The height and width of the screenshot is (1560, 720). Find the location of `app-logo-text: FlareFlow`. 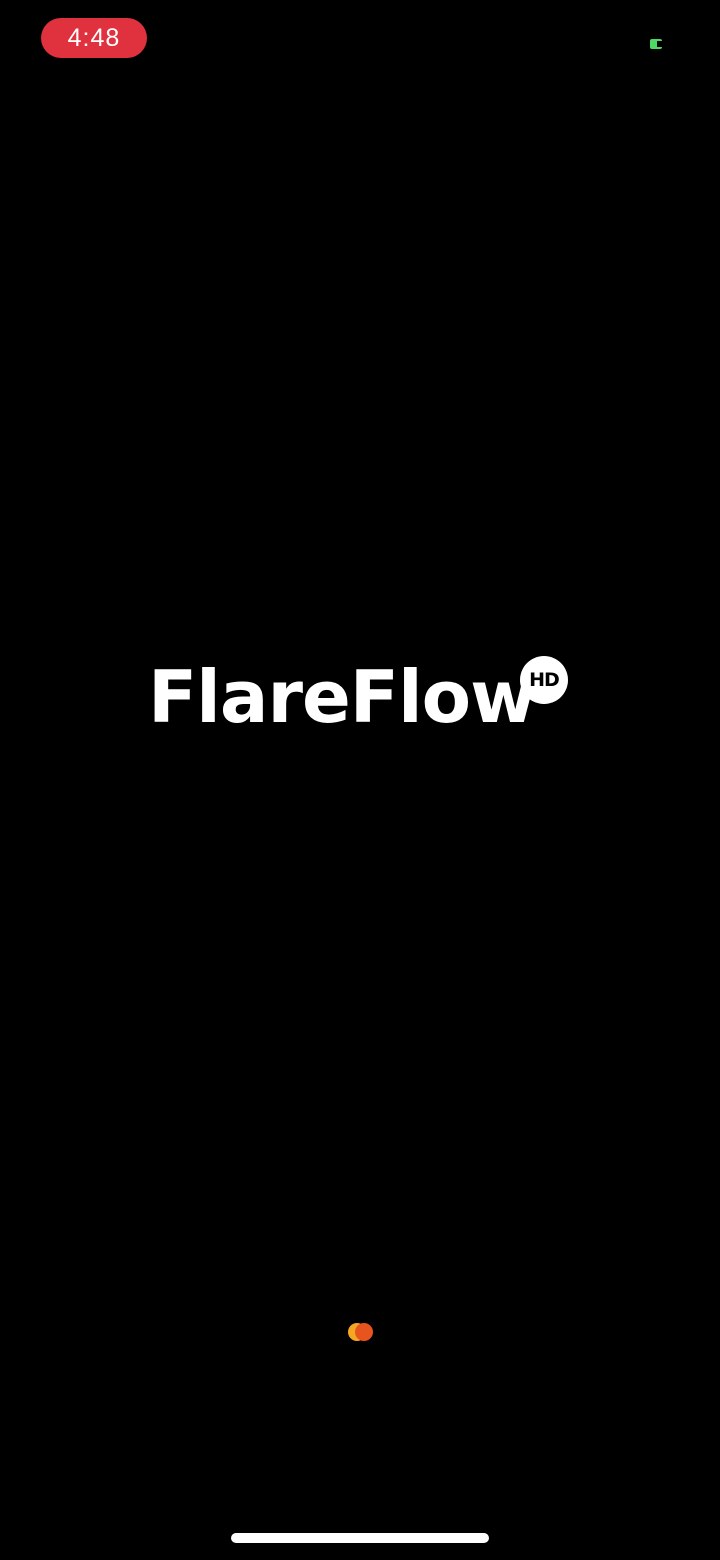

app-logo-text: FlareFlow is located at coordinates (342, 697).